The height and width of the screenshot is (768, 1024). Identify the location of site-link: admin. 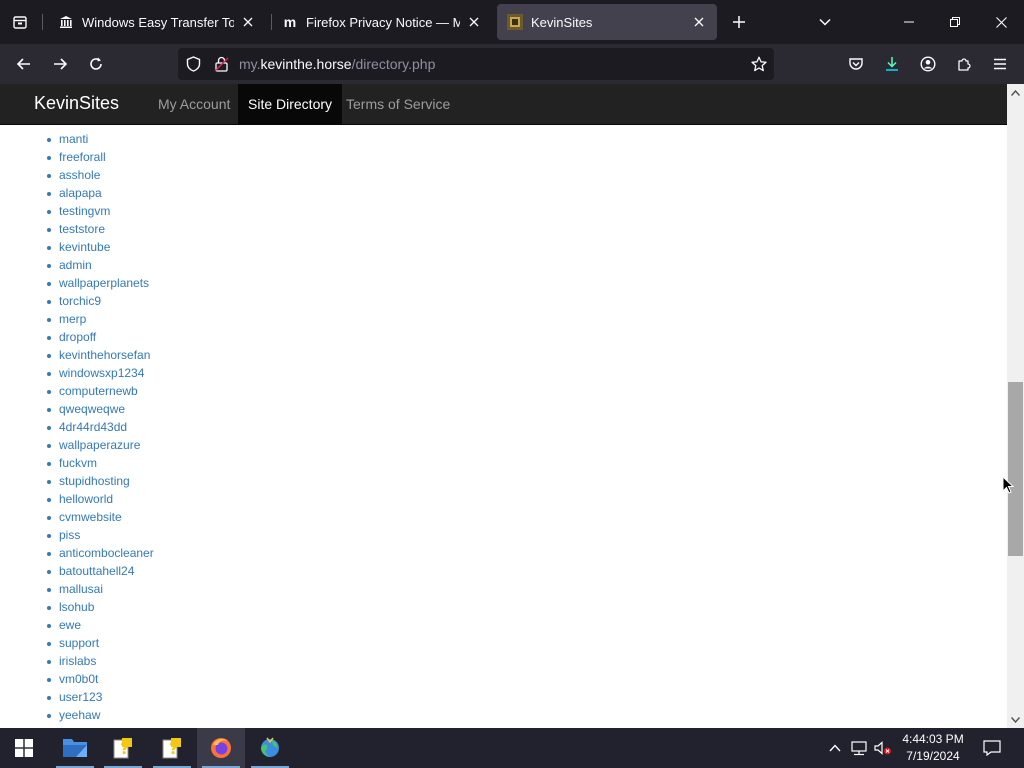
(75, 265).